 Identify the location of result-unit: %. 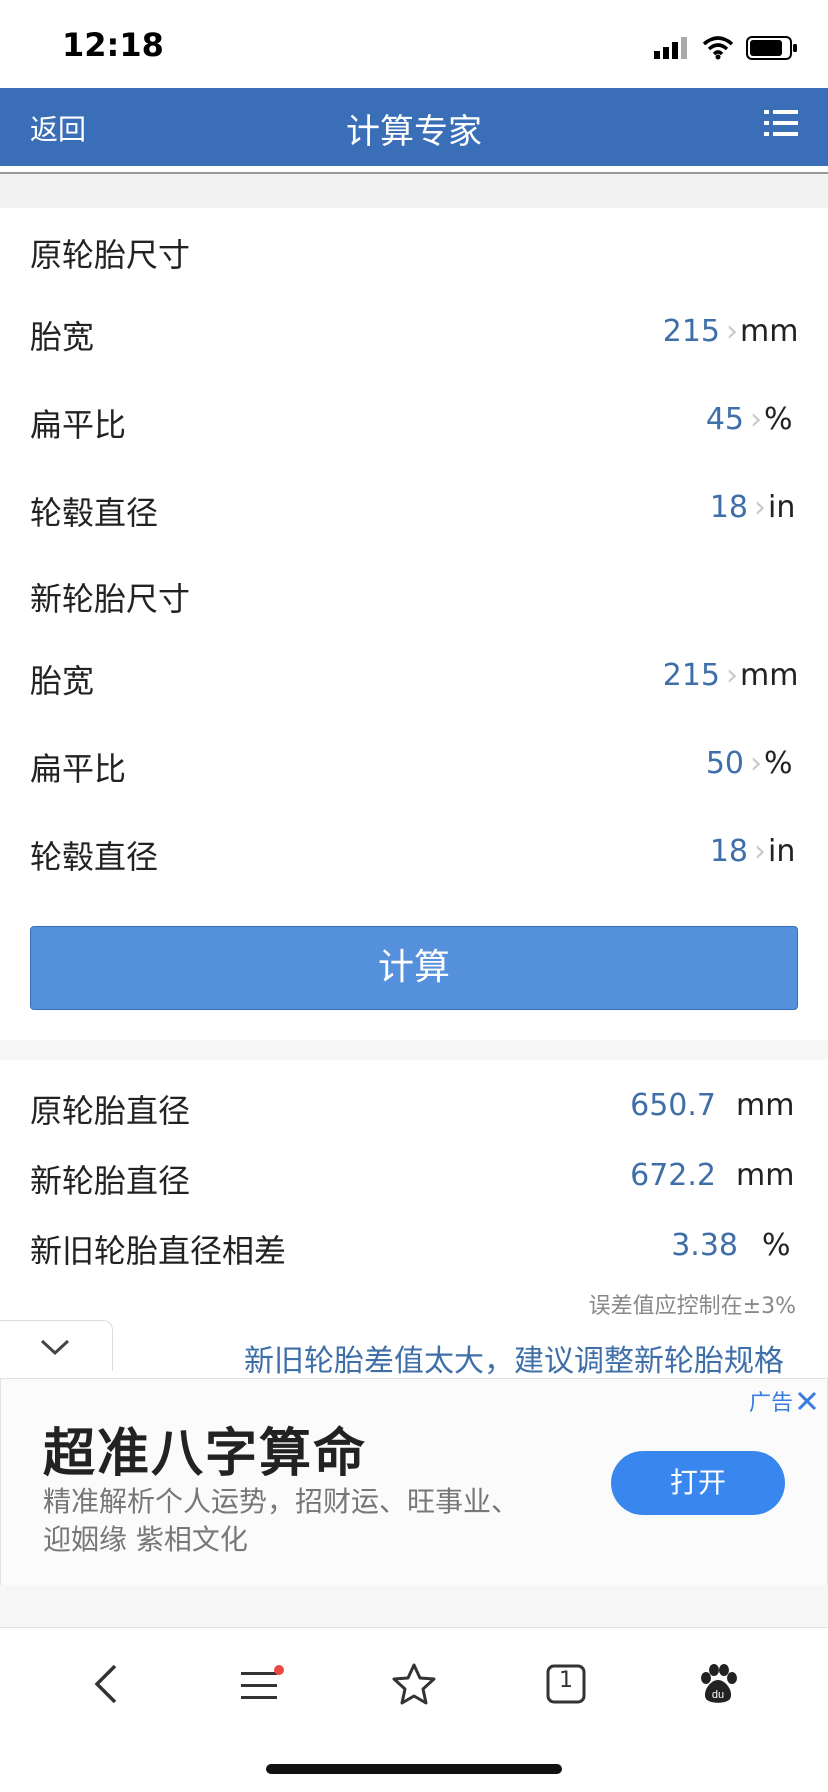
(776, 1245).